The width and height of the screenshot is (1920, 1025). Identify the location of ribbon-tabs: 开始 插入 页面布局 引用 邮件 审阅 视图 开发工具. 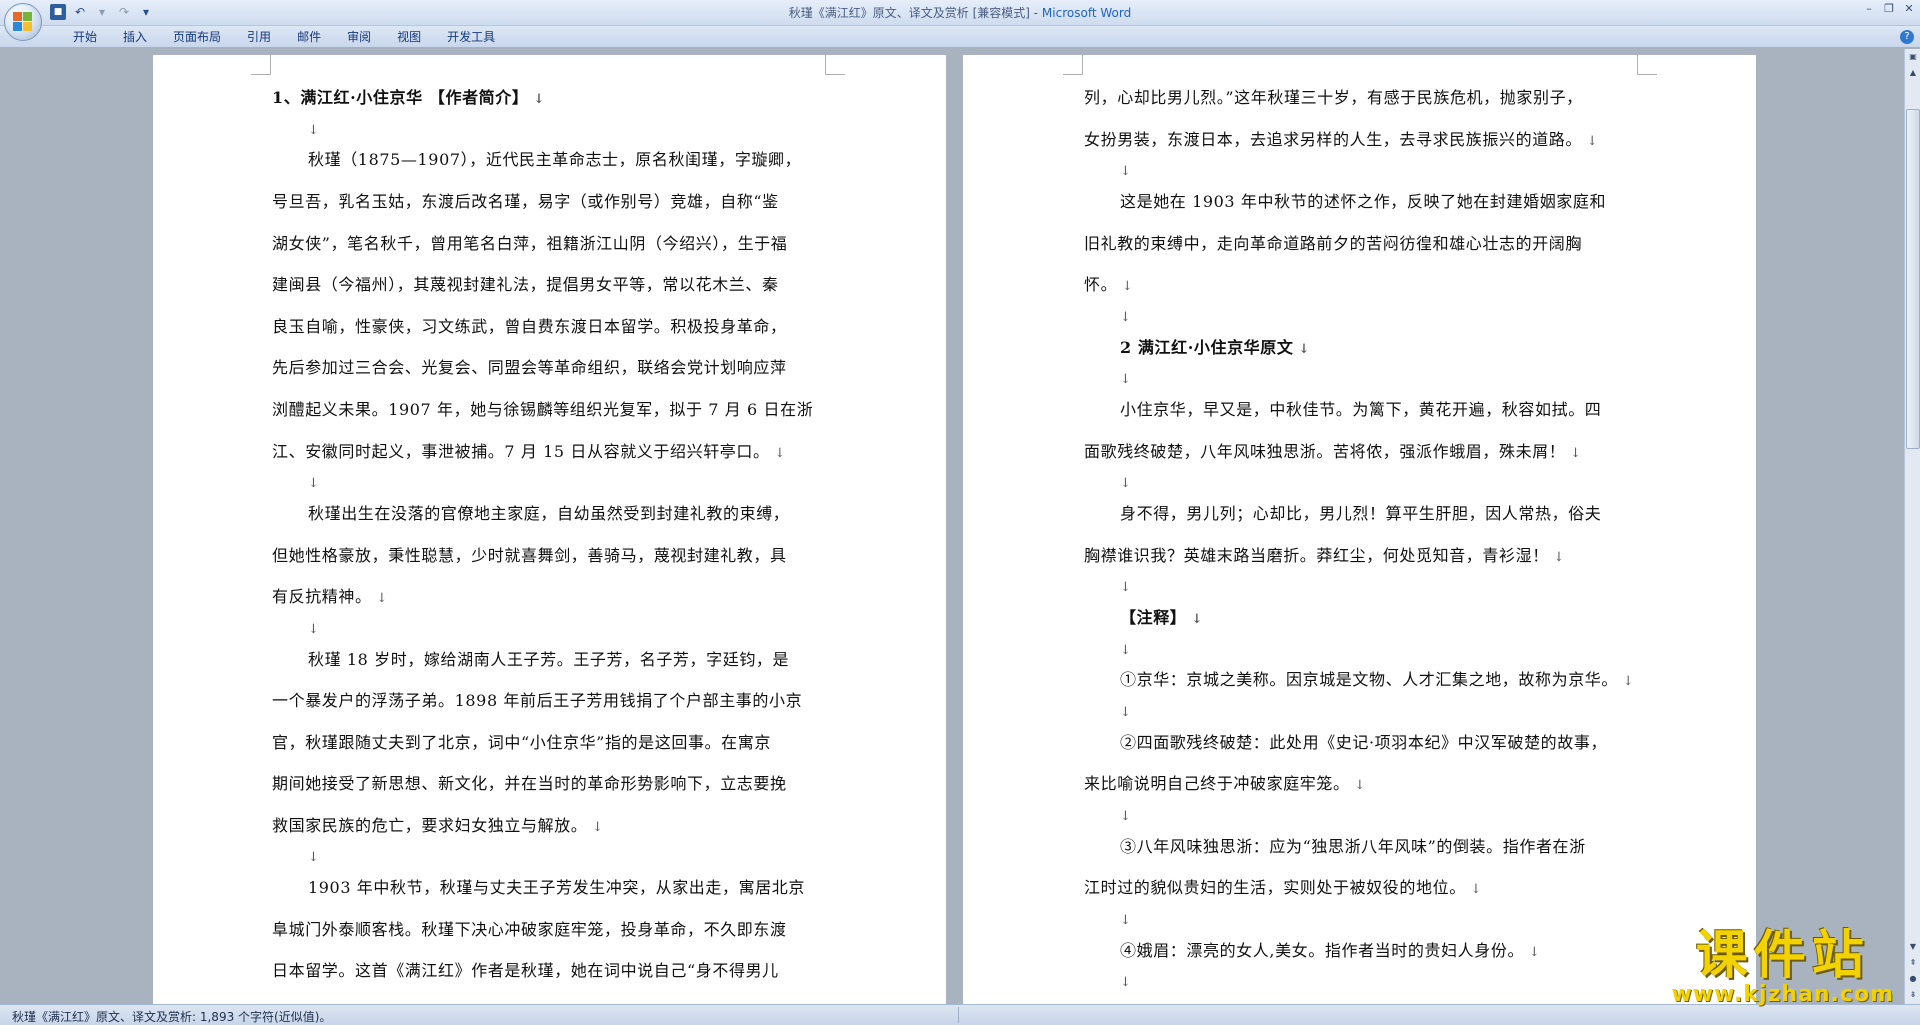
(284, 37).